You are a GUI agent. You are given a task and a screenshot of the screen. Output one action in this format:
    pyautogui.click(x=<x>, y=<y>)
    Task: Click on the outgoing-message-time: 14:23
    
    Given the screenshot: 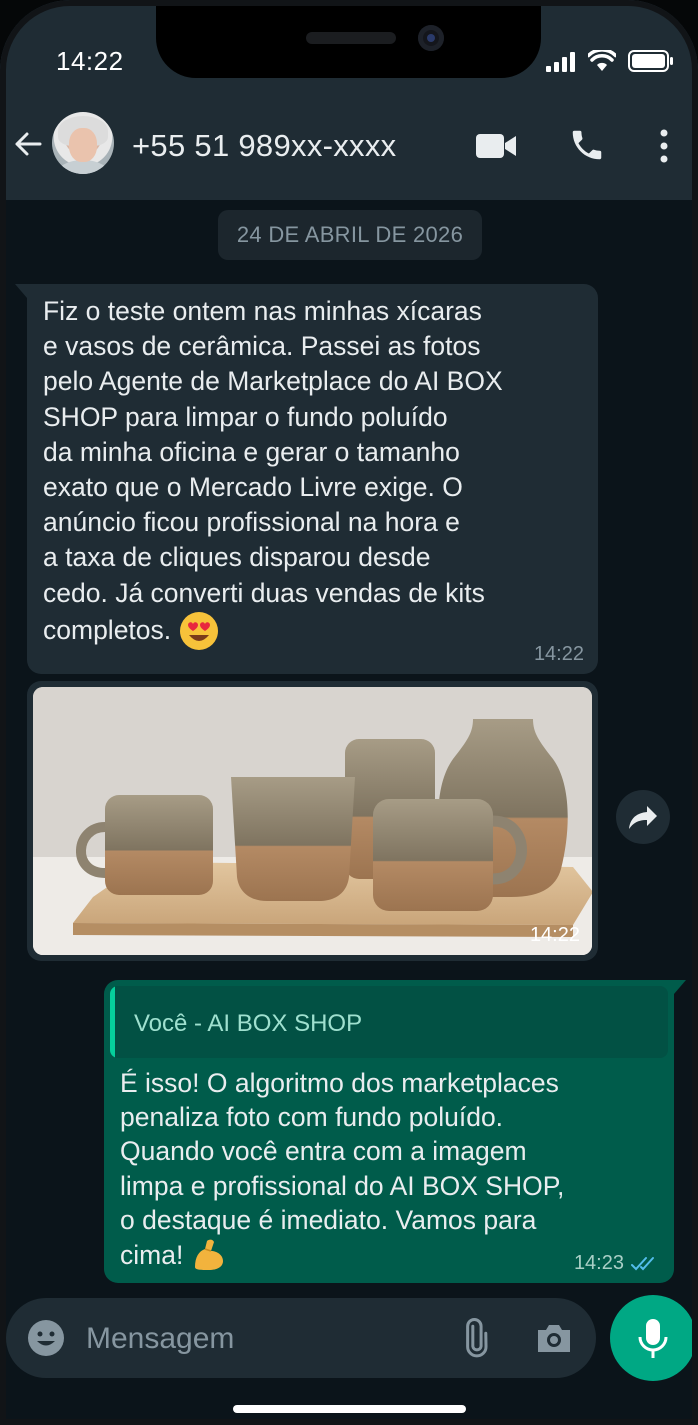 What is the action you would take?
    pyautogui.click(x=598, y=1263)
    